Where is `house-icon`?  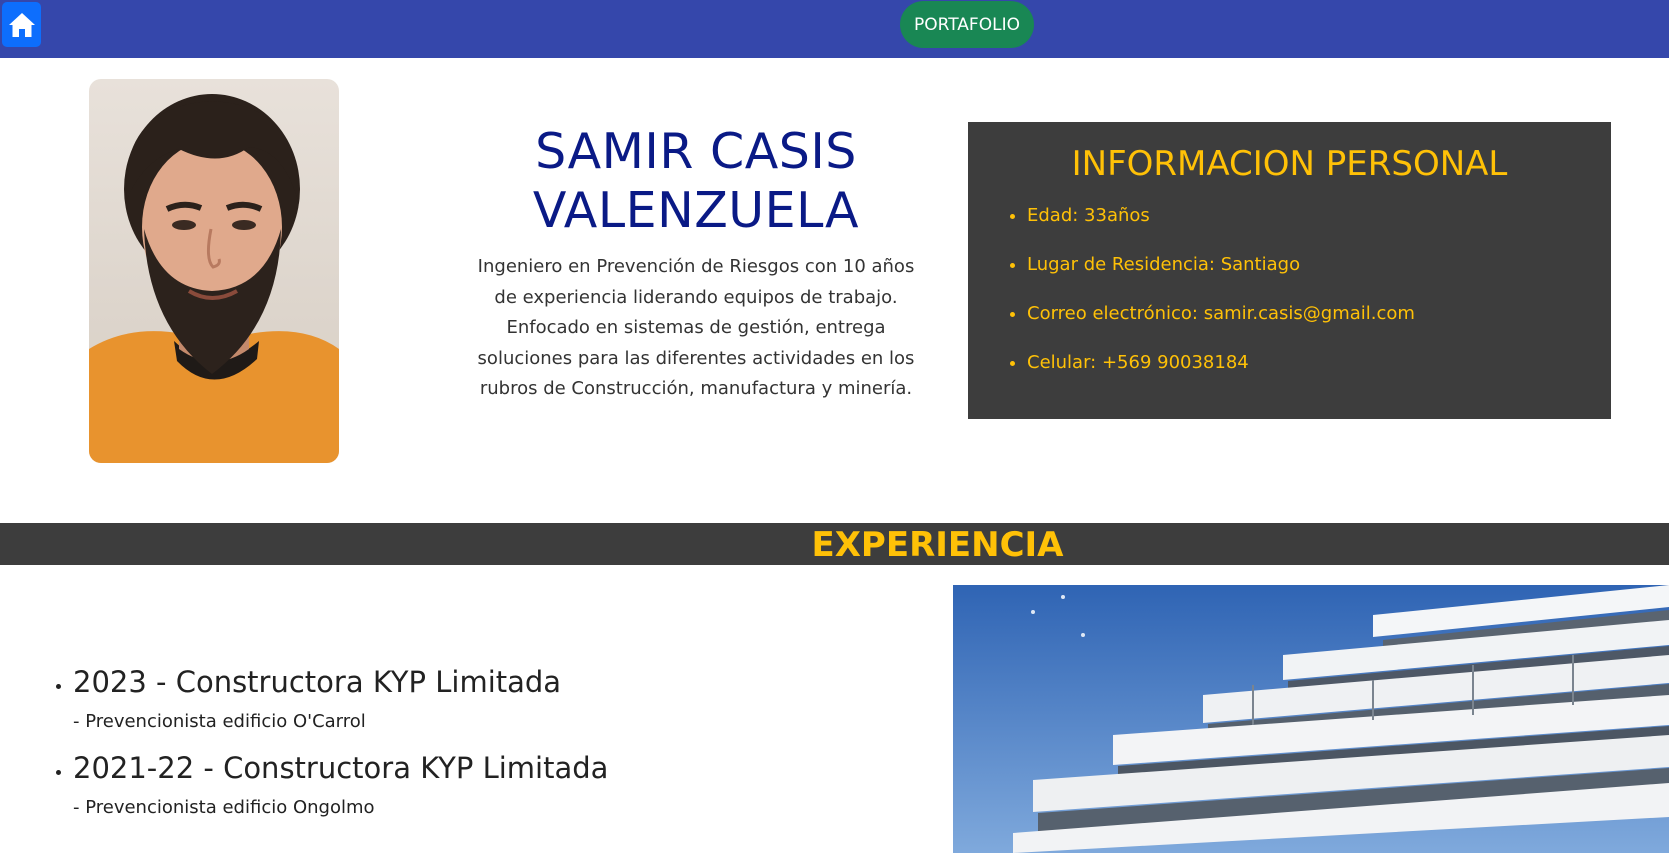
house-icon is located at coordinates (21, 24).